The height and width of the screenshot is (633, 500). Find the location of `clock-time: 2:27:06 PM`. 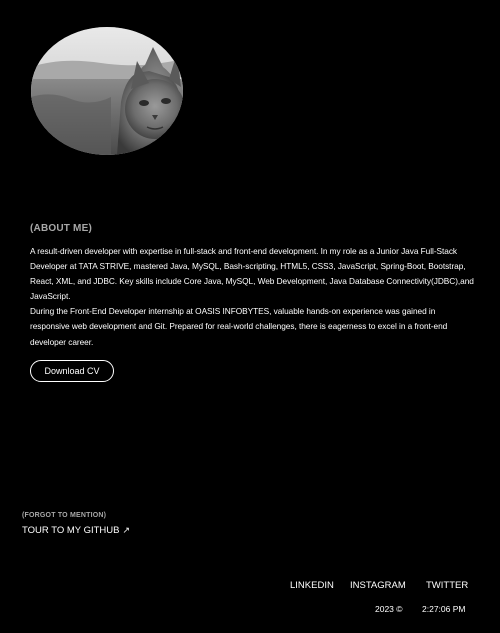

clock-time: 2:27:06 PM is located at coordinates (444, 609).